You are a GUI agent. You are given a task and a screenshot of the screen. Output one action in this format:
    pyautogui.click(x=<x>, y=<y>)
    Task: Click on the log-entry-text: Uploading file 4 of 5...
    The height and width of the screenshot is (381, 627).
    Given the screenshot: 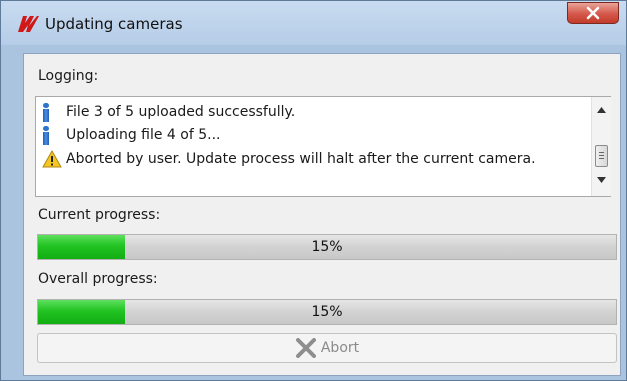 What is the action you would take?
    pyautogui.click(x=143, y=135)
    